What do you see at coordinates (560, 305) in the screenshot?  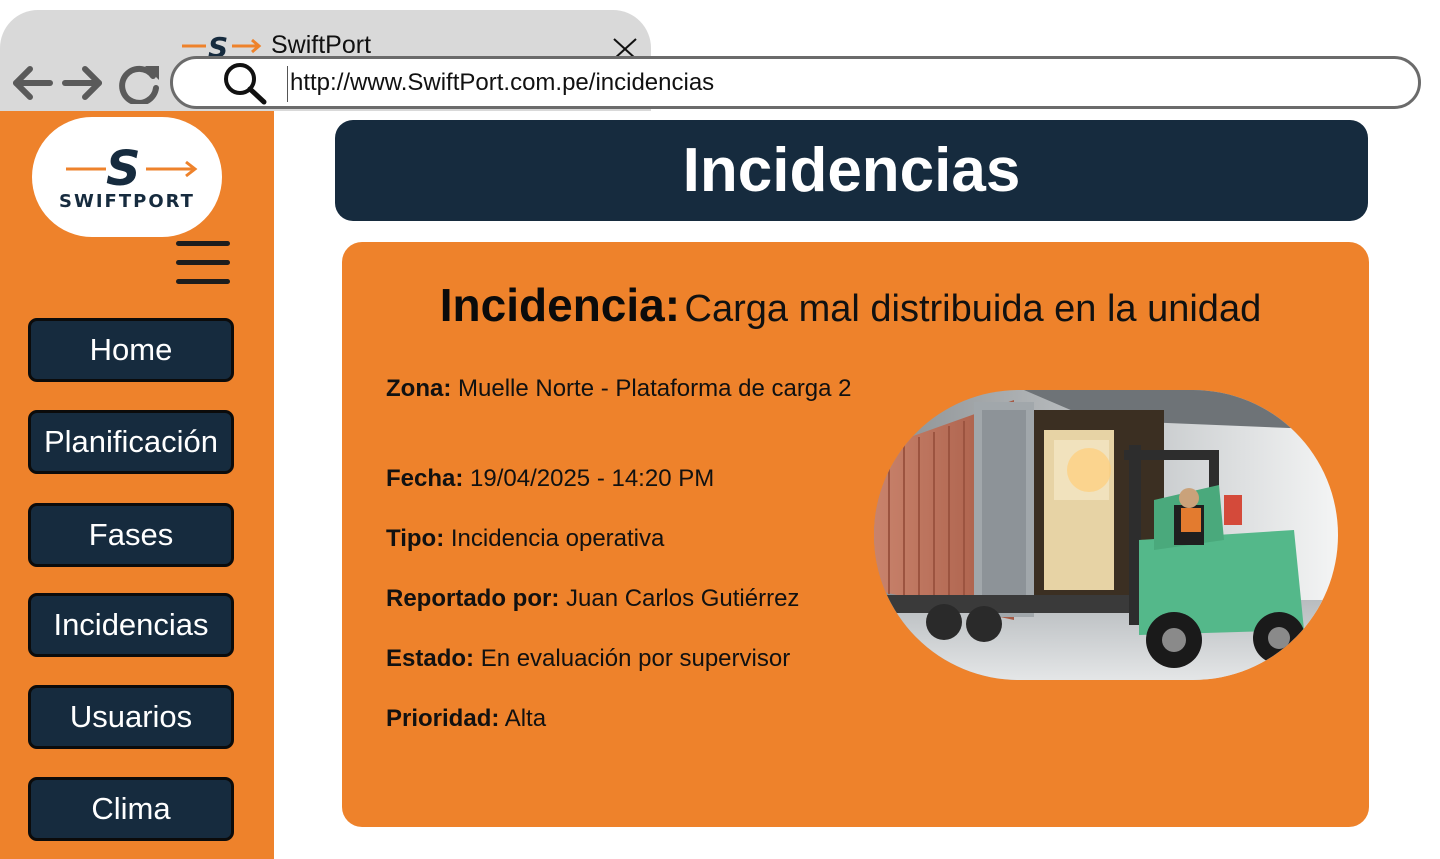 I see `incident-heading-label: Incidencia:` at bounding box center [560, 305].